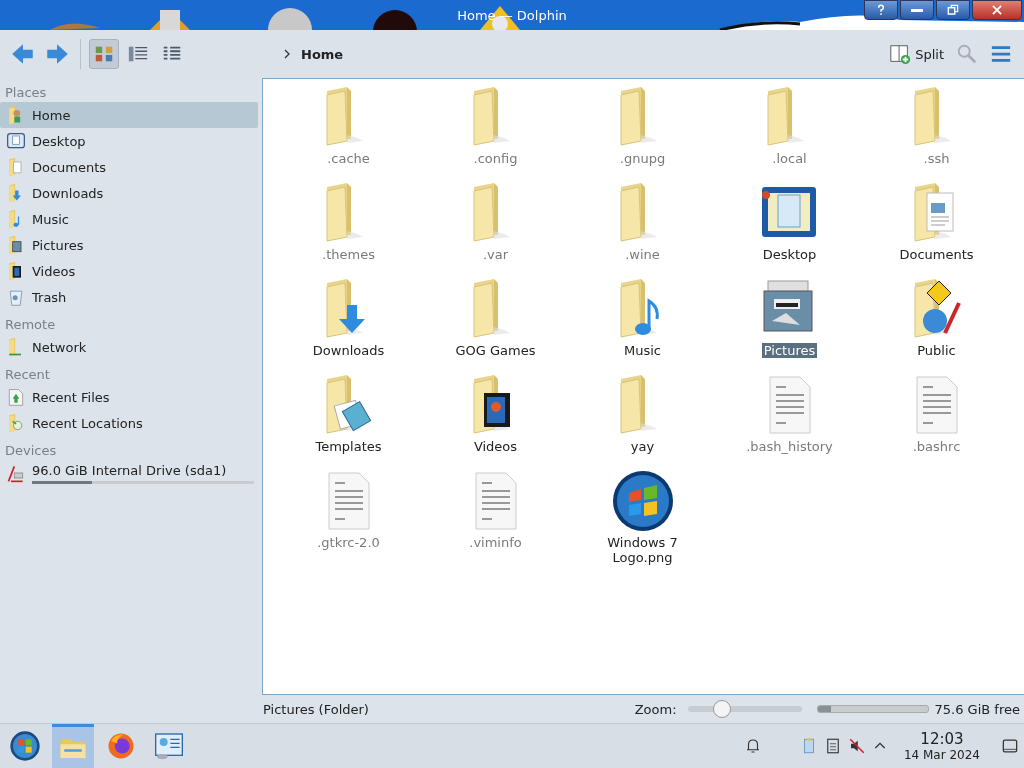  Describe the element at coordinates (129, 245) in the screenshot. I see `sidebar-item: Pictures` at that location.